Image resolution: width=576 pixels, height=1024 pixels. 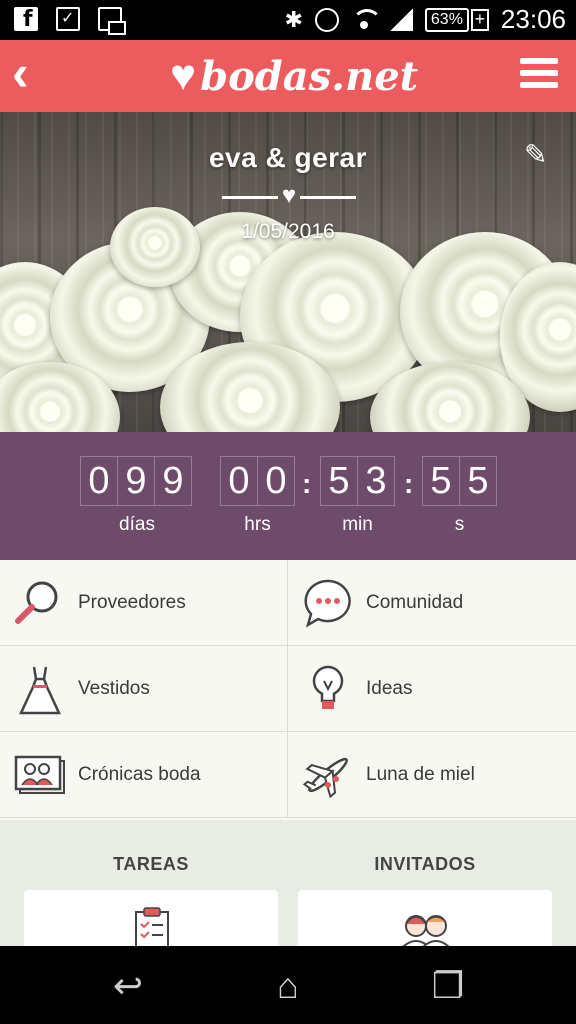 What do you see at coordinates (400, 19) in the screenshot?
I see `signal-icon` at bounding box center [400, 19].